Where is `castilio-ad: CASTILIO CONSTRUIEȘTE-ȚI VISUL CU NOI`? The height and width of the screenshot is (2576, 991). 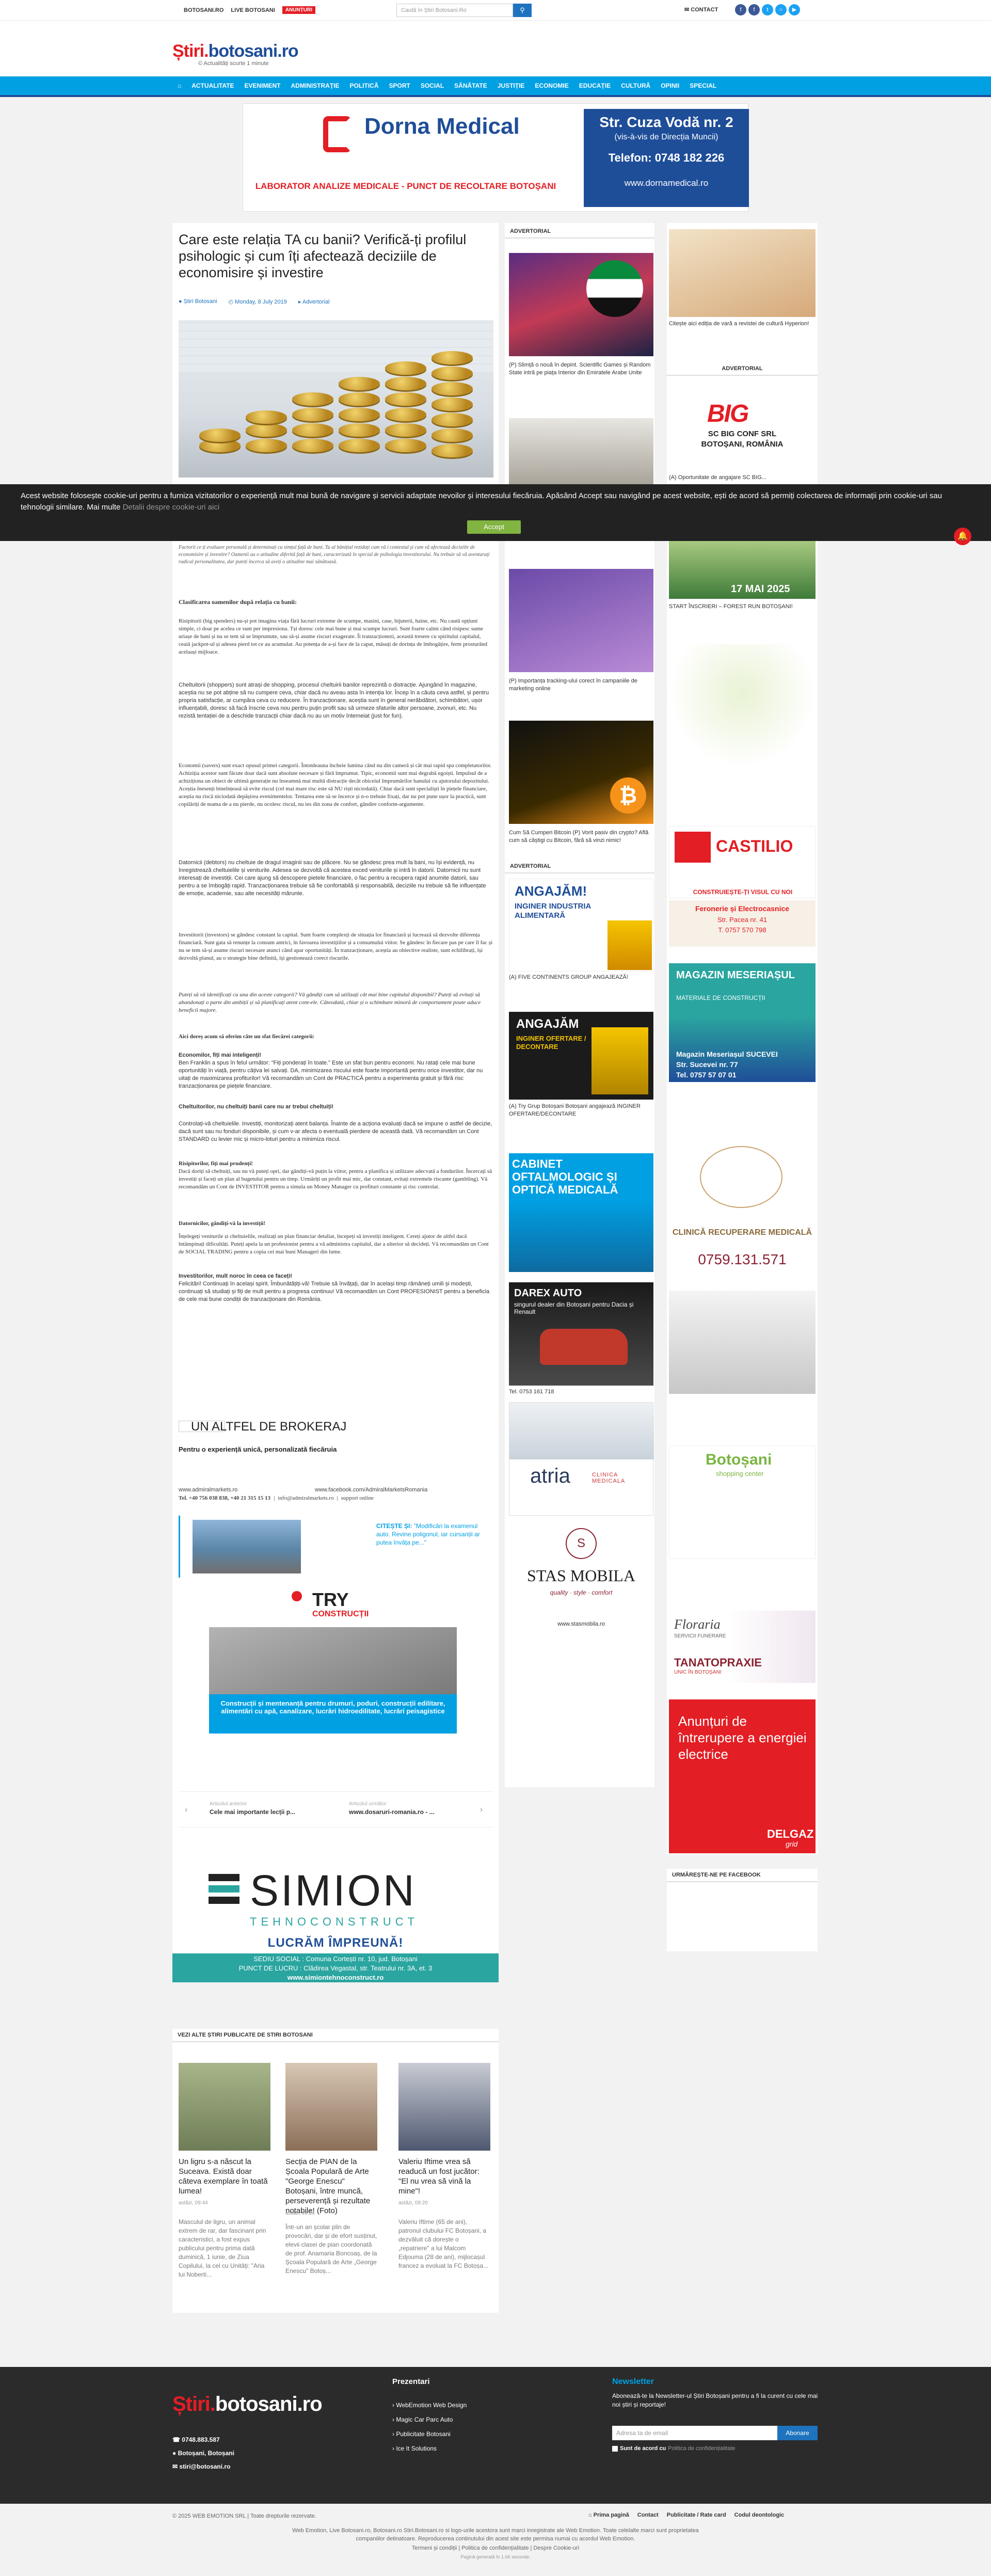
castilio-ad: CASTILIO CONSTRUIEȘTE-ȚI VISUL CU NOI is located at coordinates (742, 862).